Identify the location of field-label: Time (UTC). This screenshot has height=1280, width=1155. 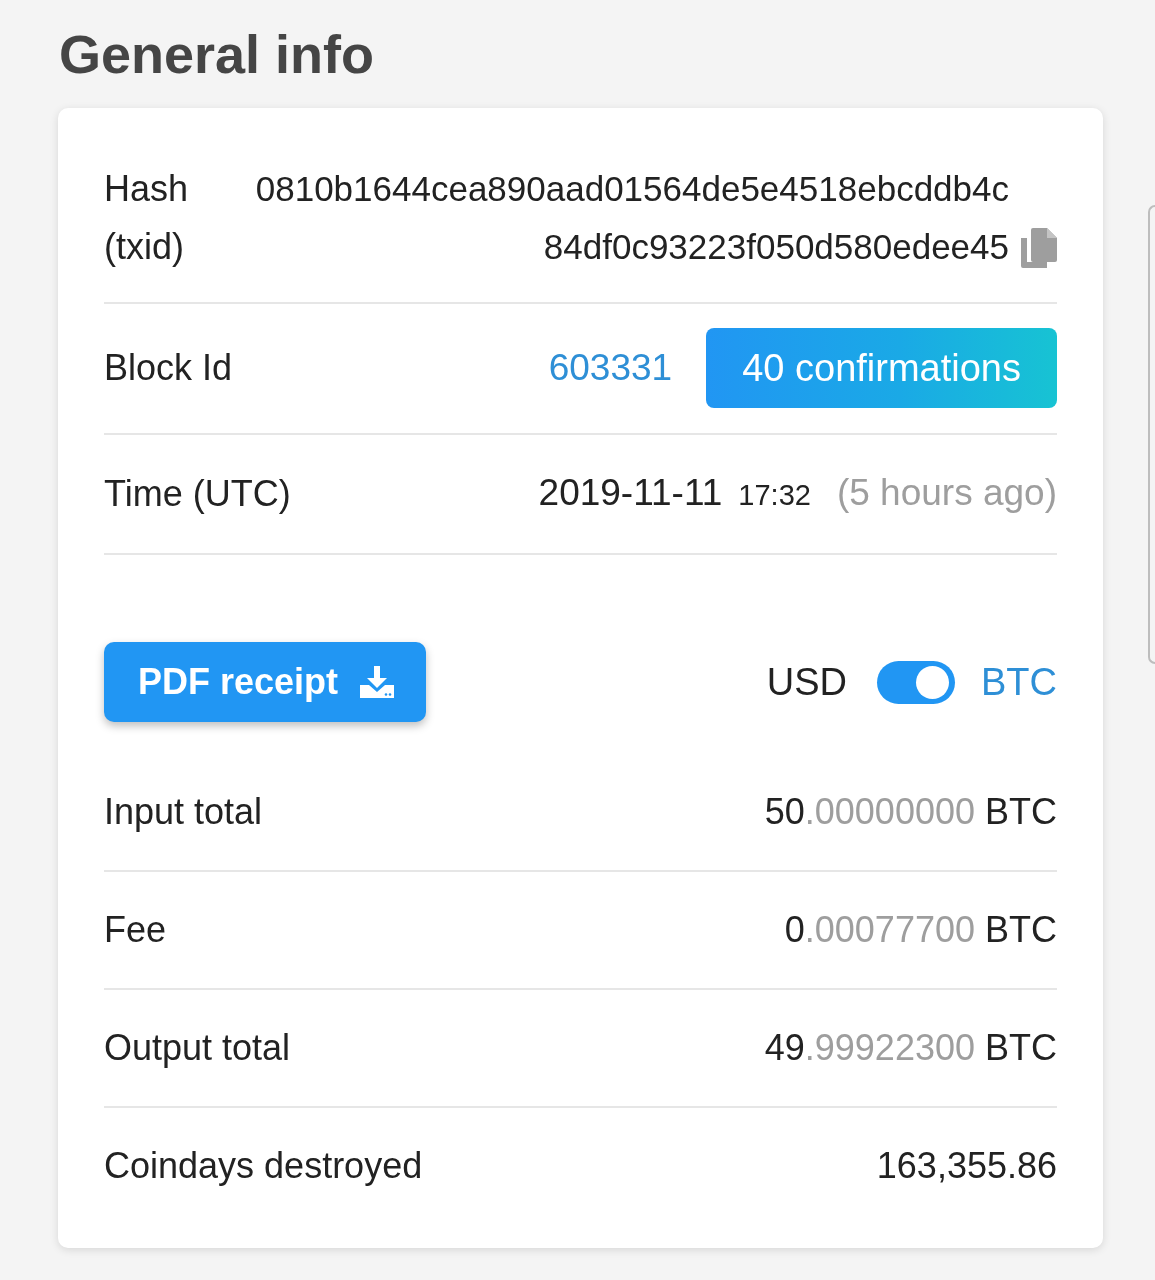
(197, 494).